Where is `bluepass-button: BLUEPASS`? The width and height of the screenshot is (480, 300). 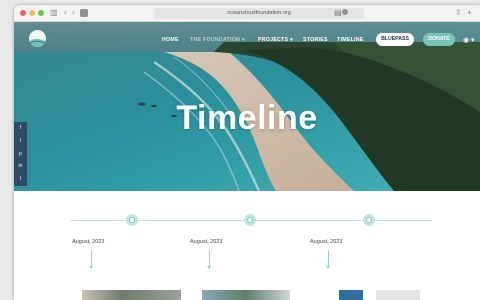
bluepass-button: BLUEPASS is located at coordinates (395, 39).